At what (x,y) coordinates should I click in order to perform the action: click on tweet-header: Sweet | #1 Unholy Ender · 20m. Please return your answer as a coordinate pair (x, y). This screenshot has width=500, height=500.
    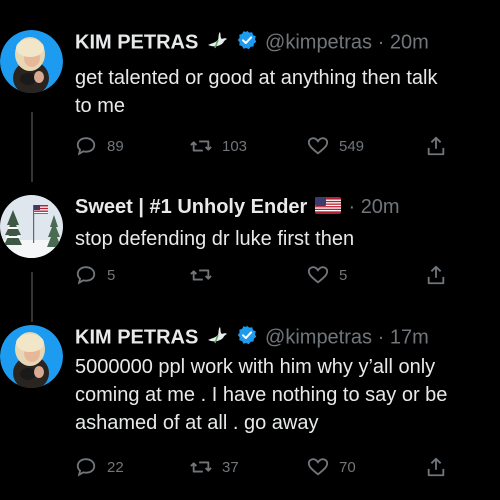
    Looking at the image, I should click on (237, 207).